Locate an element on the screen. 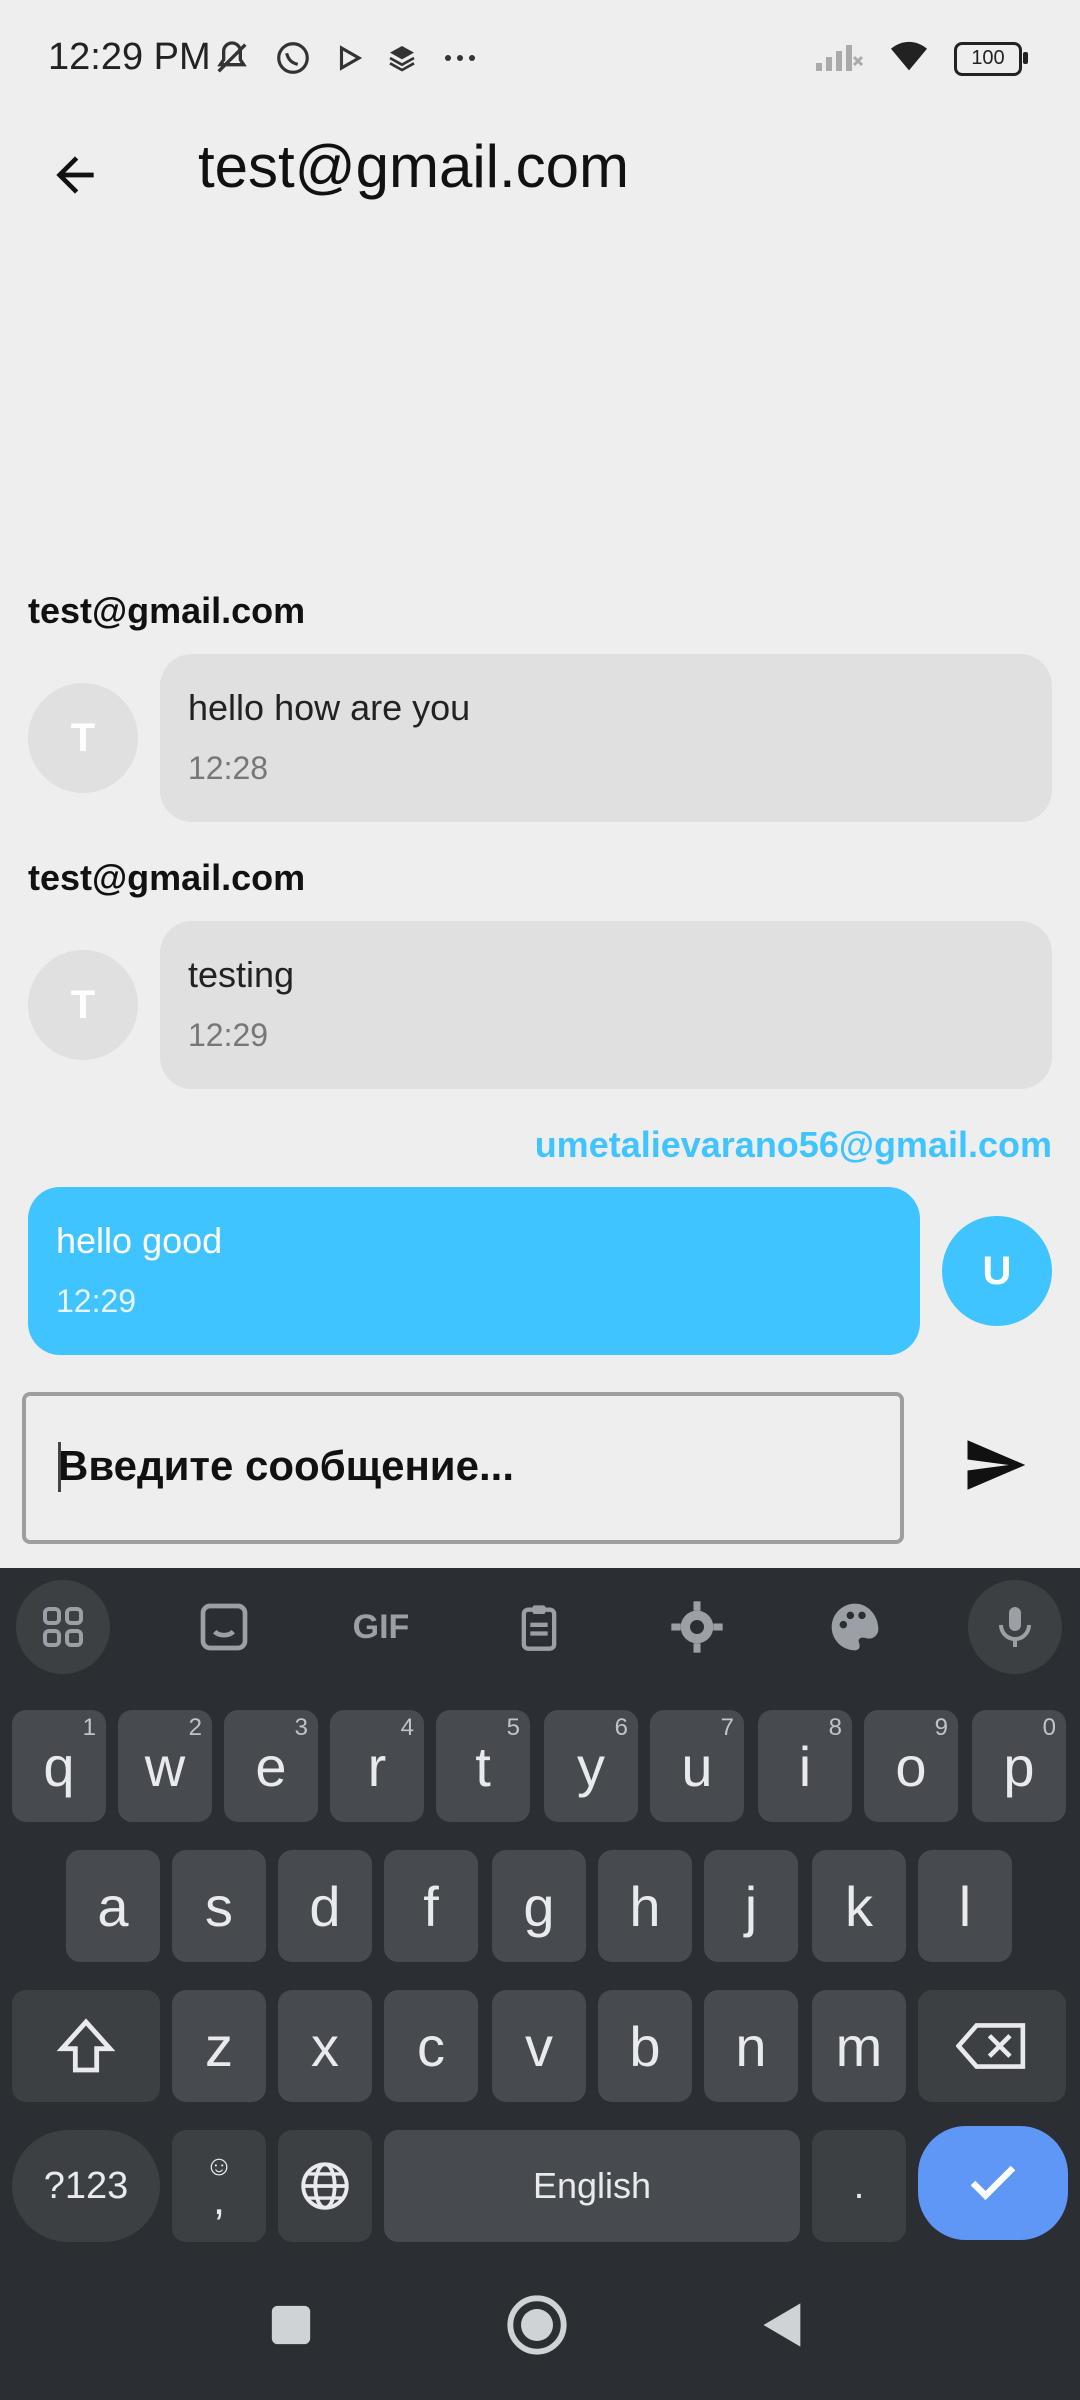  chat-title: test@gmail.com is located at coordinates (414, 166).